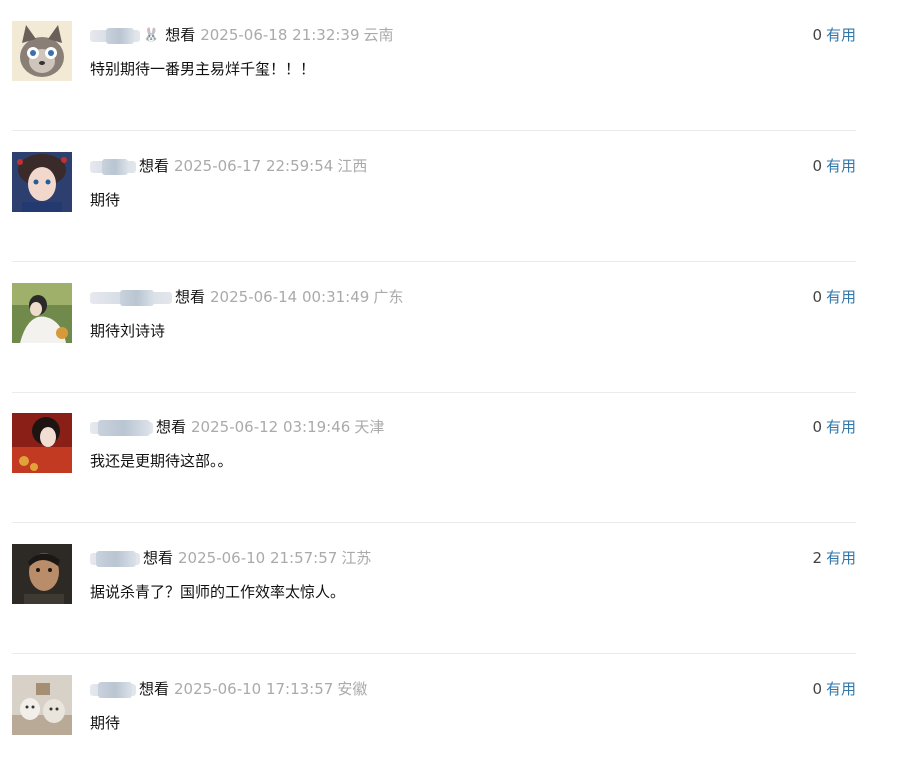  What do you see at coordinates (42, 182) in the screenshot?
I see `anime-avatar-icon` at bounding box center [42, 182].